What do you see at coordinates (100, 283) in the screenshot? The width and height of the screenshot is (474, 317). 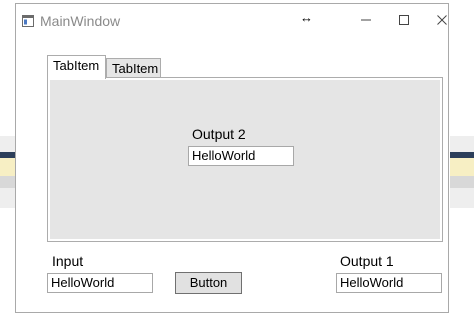 I see `input-textbox: HelloWorld` at bounding box center [100, 283].